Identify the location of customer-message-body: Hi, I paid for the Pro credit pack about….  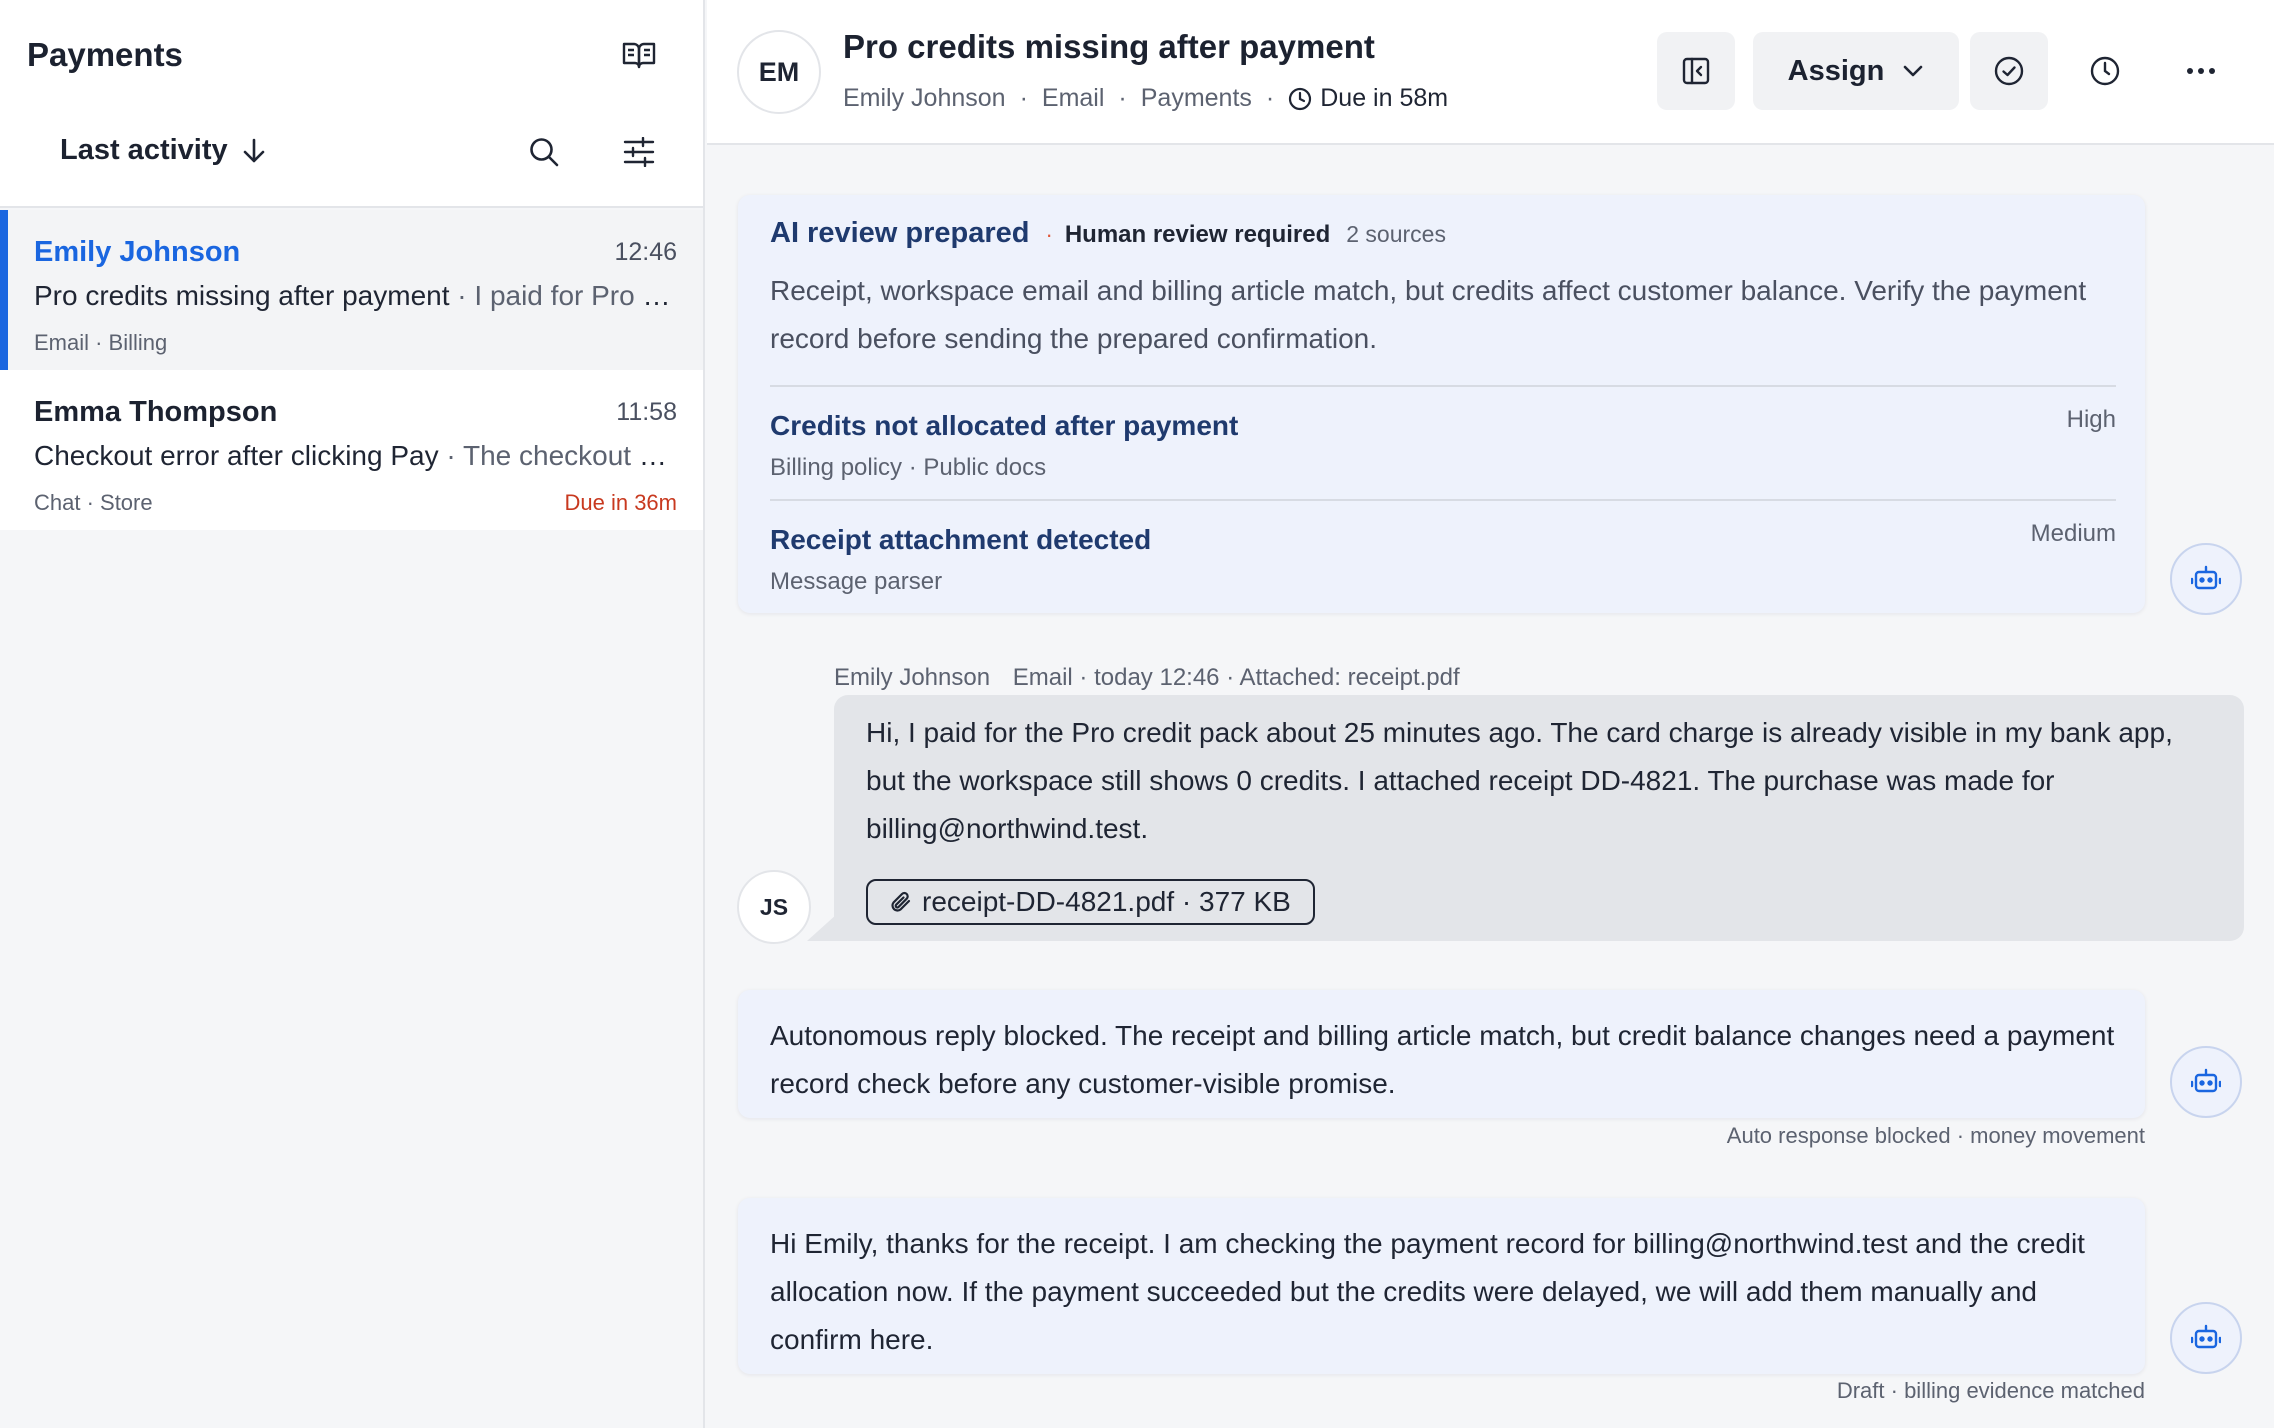
(1519, 780).